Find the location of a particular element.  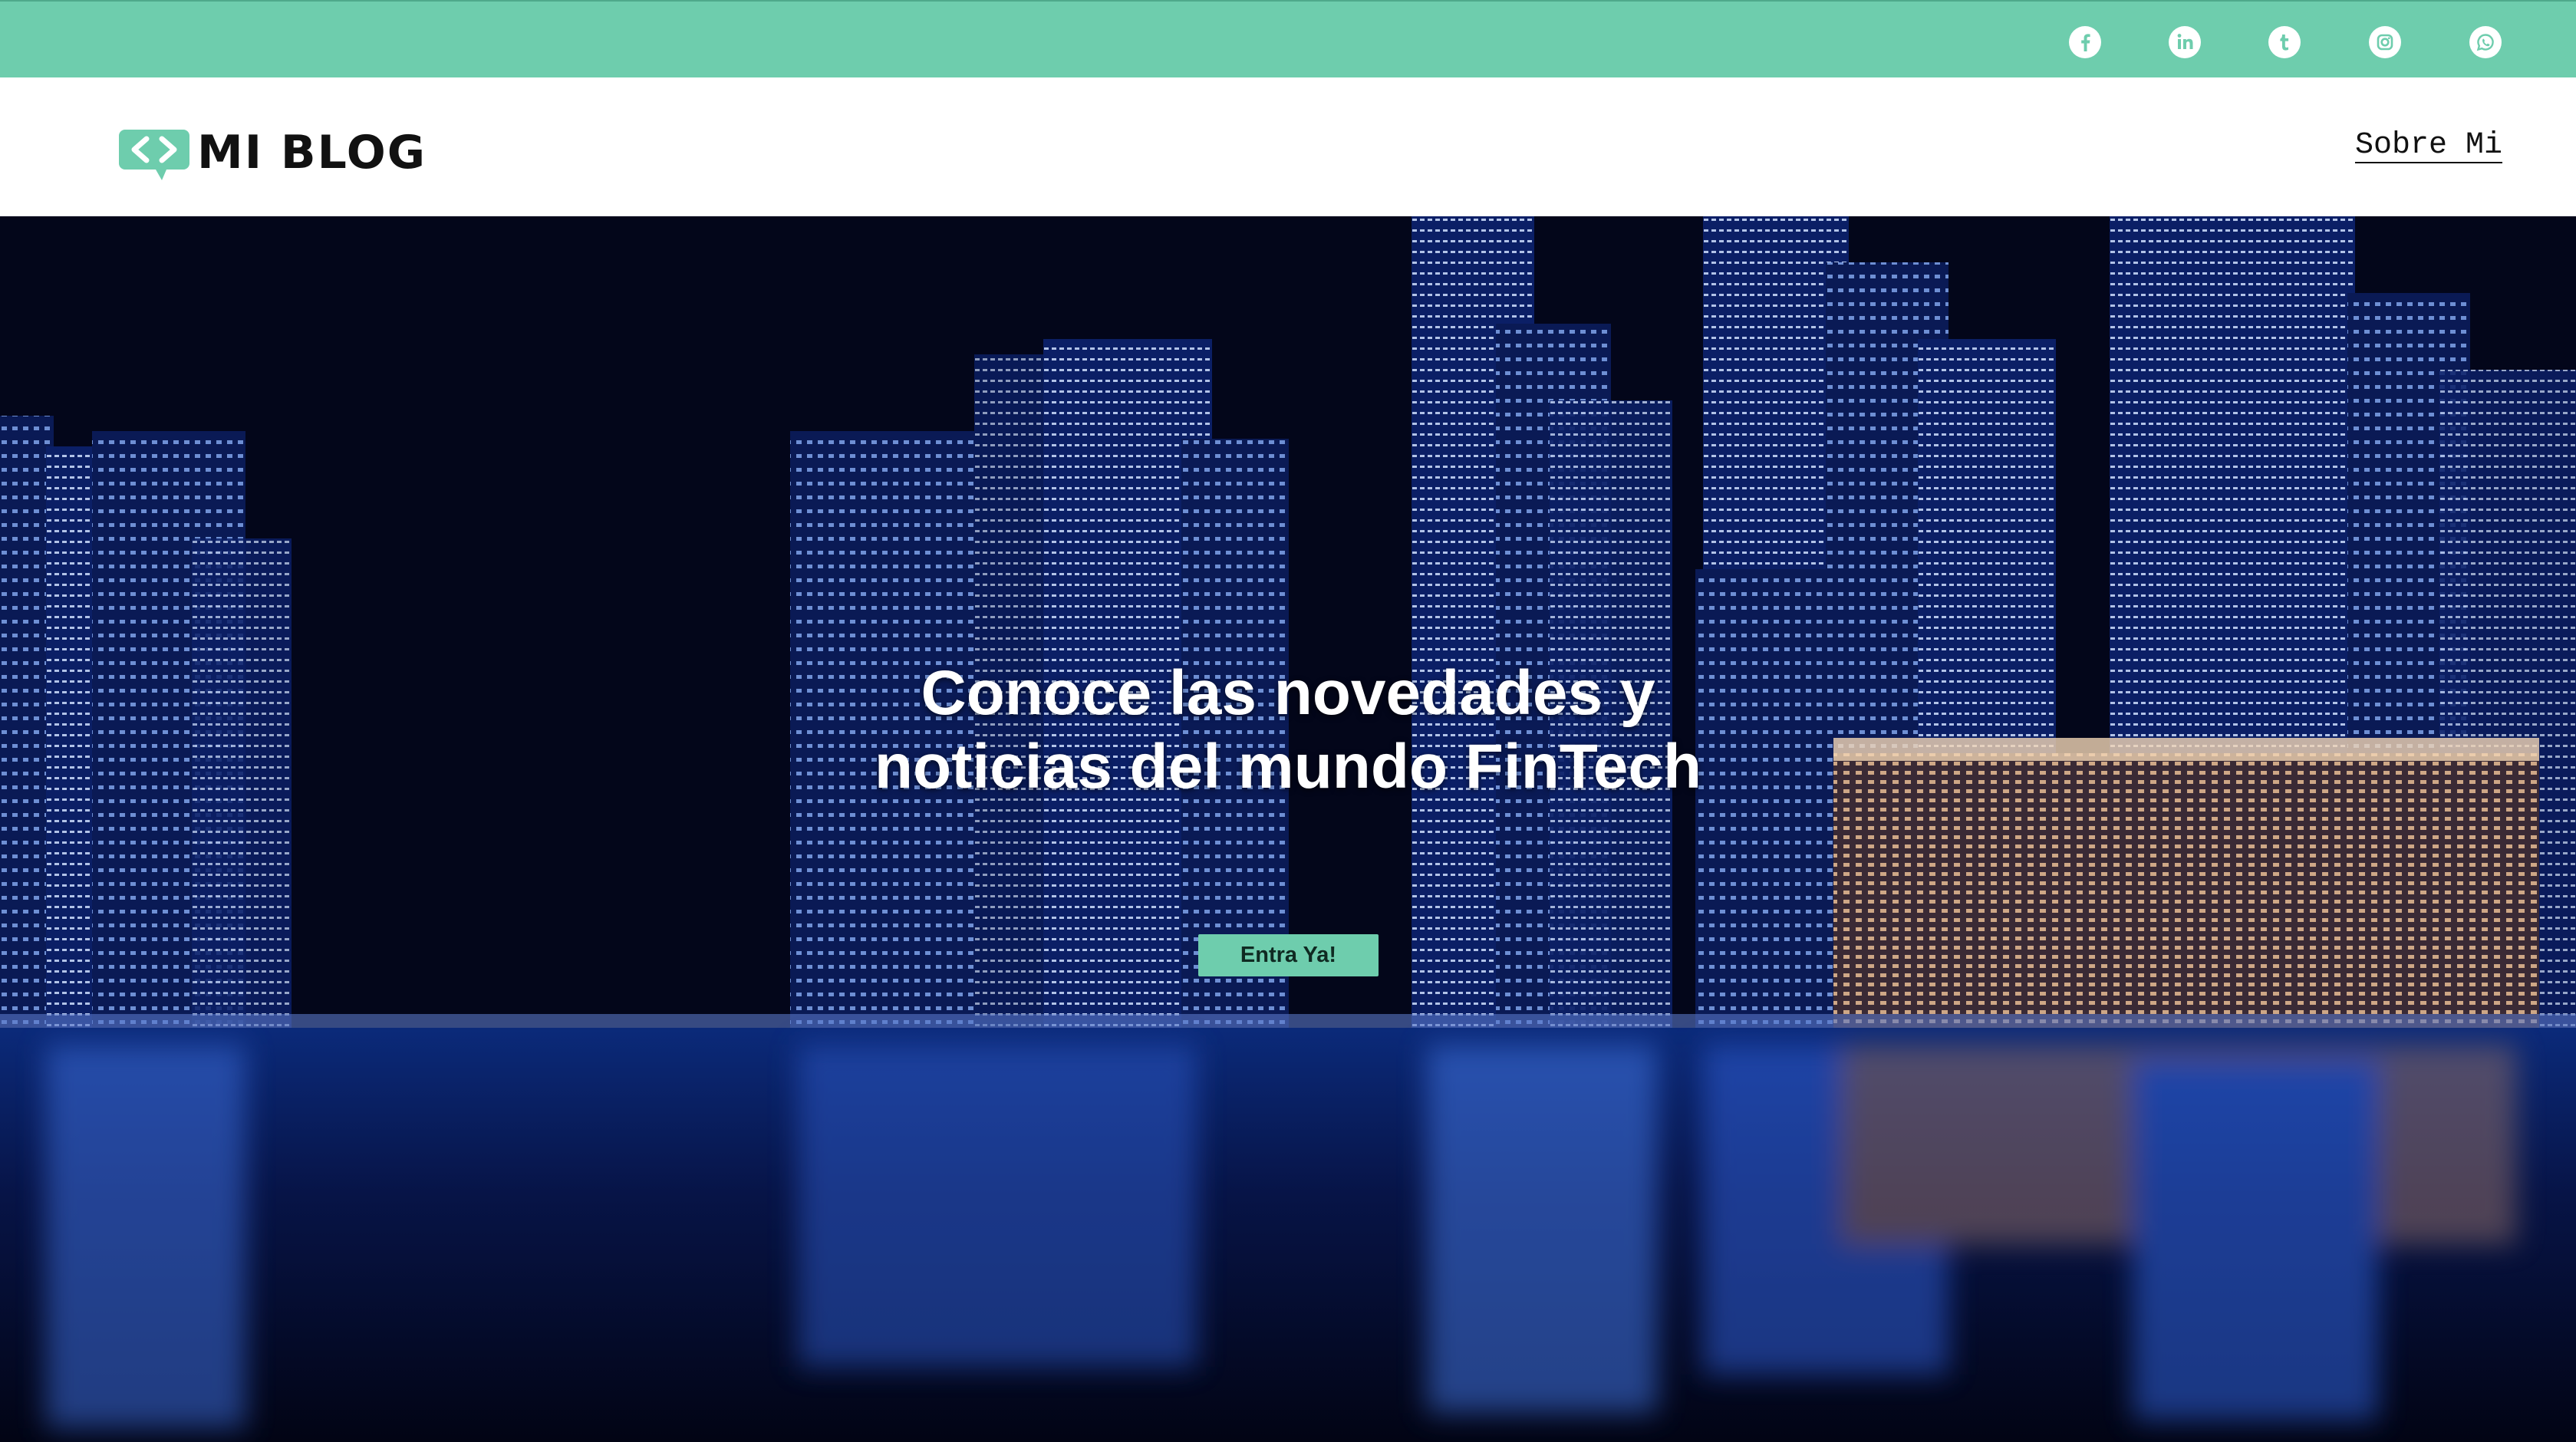

linkedin-icon is located at coordinates (2185, 42).